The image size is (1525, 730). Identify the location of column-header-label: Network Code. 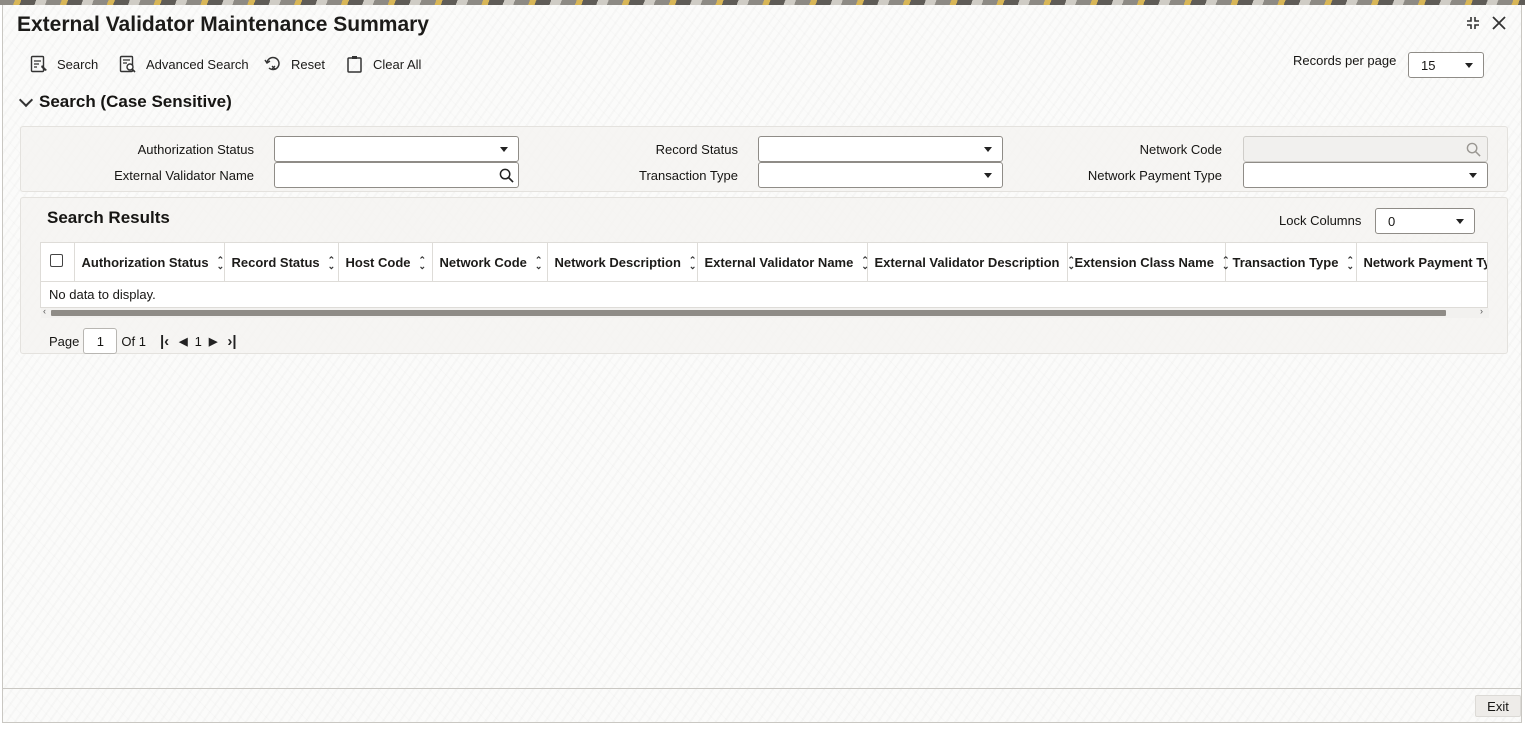
(483, 262).